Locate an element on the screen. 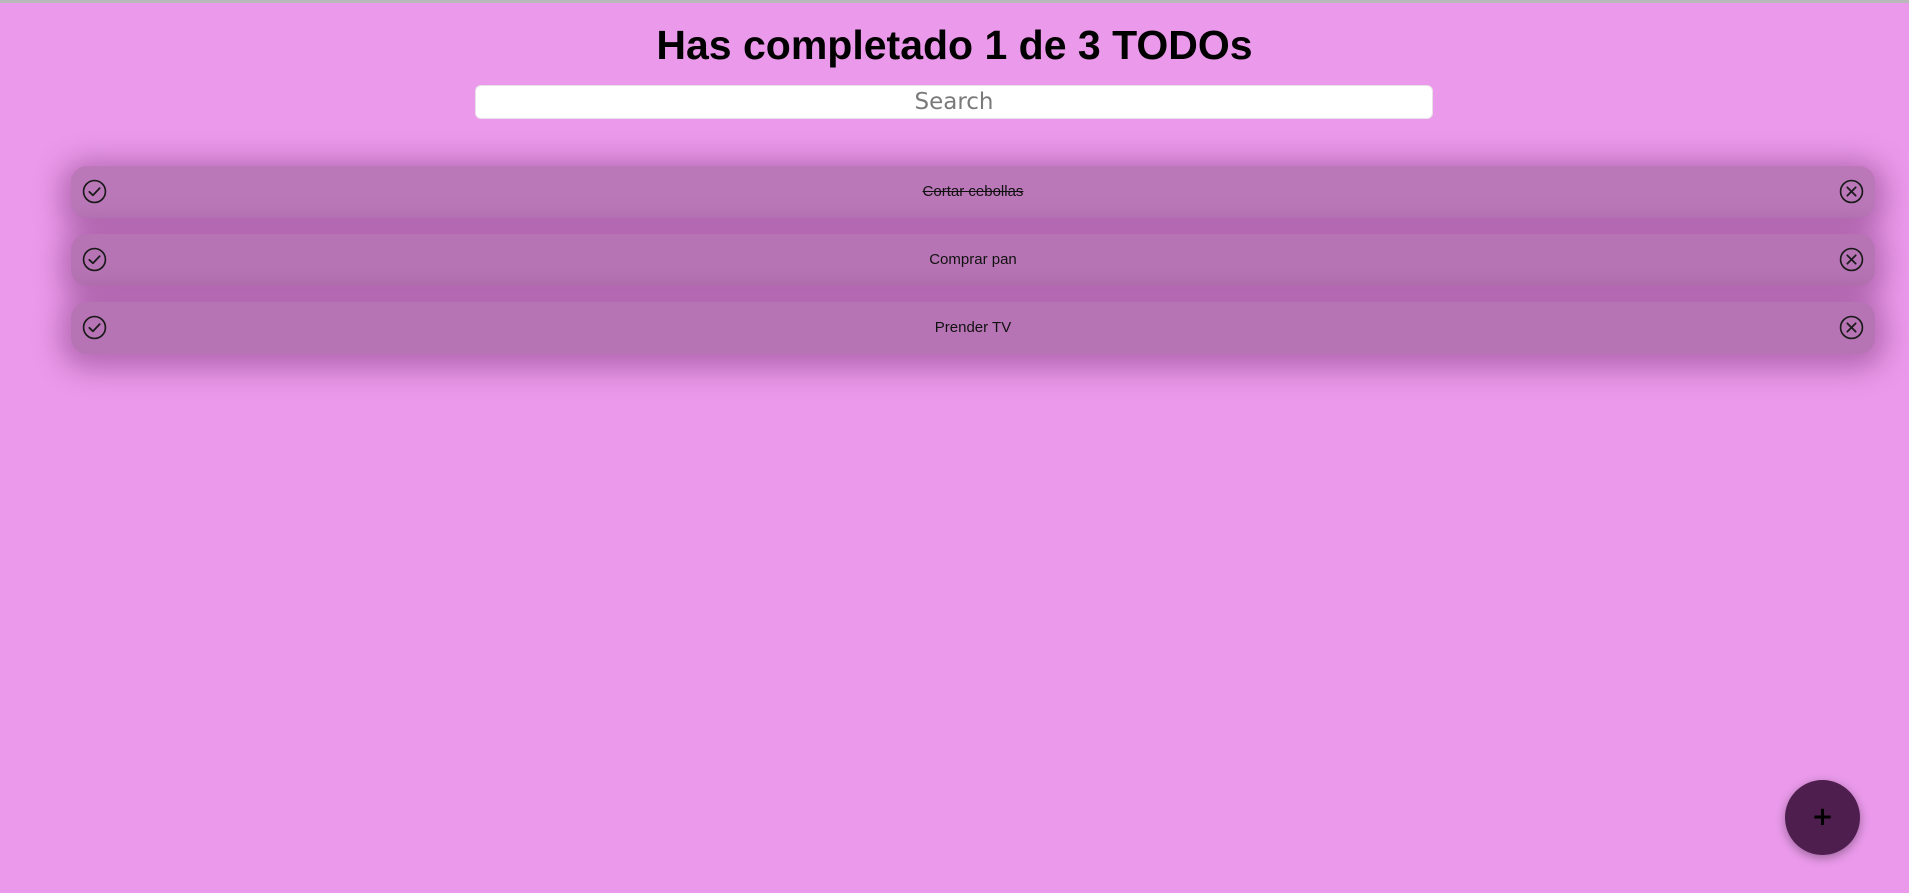 This screenshot has height=895, width=1909. todo-item: Prender TV is located at coordinates (973, 328).